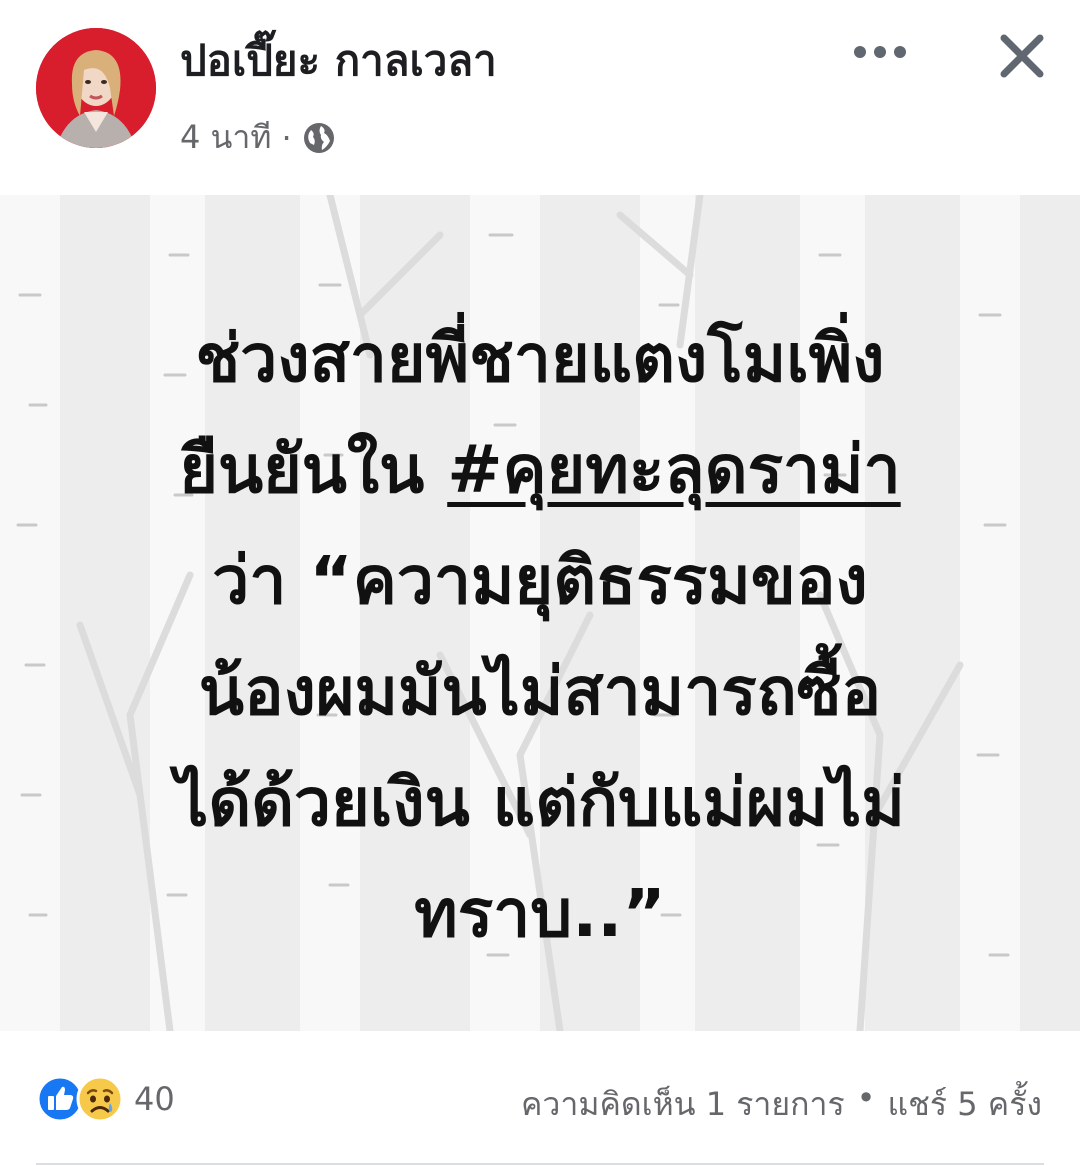  I want to click on post-footer: 40 ความคิดเห็น 1 รายการ • แชร์ 5 ครั้ง, so click(540, 1098).